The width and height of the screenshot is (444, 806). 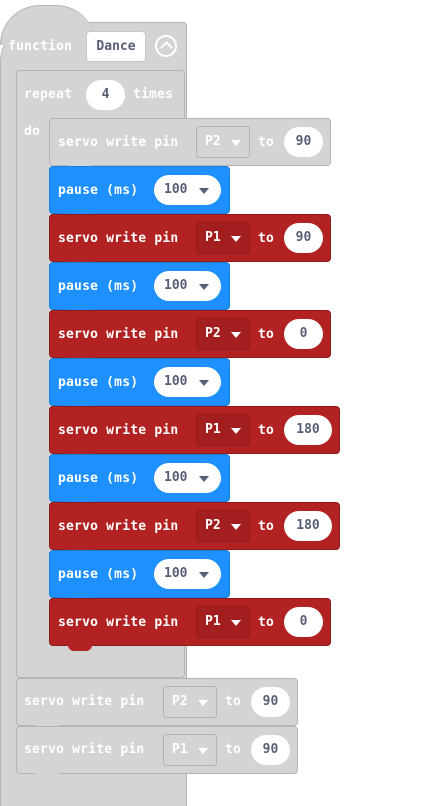 I want to click on repeat-count: 4, so click(x=106, y=94).